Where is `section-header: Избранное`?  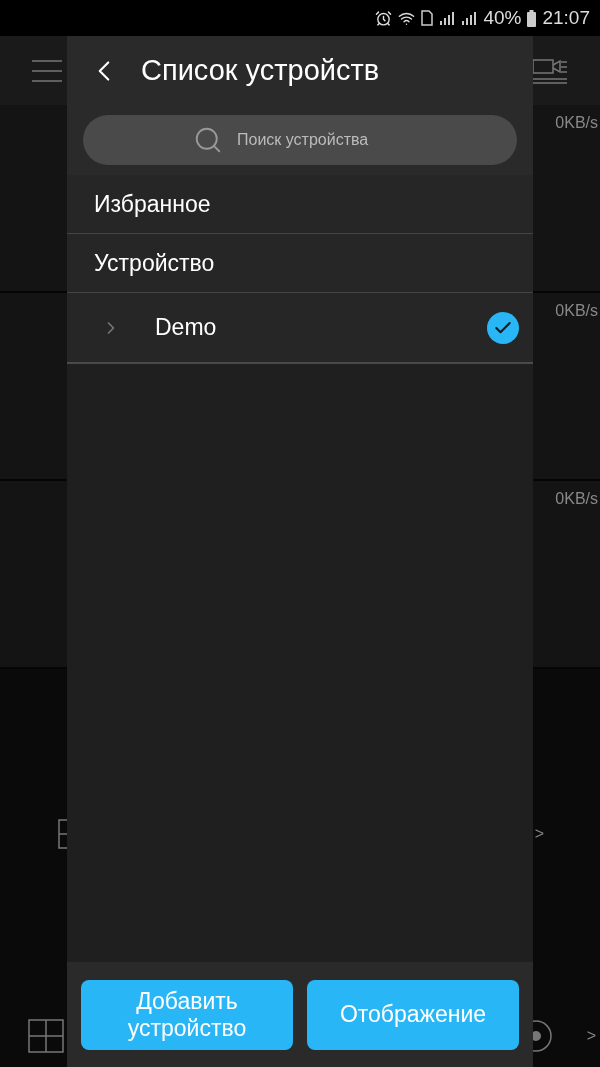
section-header: Избранное is located at coordinates (300, 204).